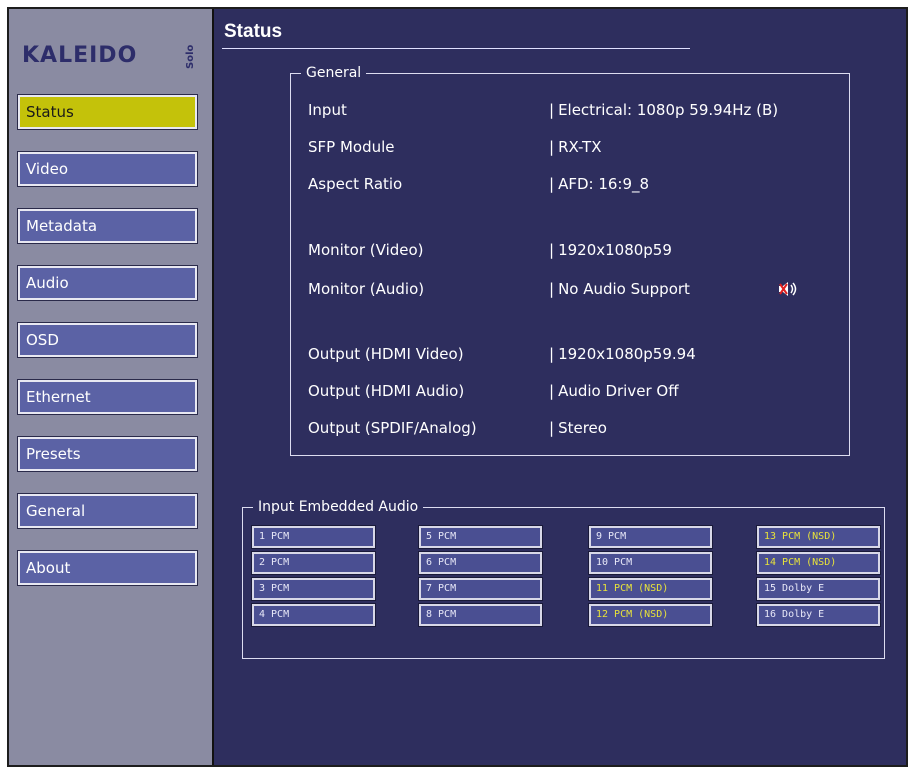 The width and height of the screenshot is (916, 770). What do you see at coordinates (480, 563) in the screenshot?
I see `audio-channel-6: 6 PCM` at bounding box center [480, 563].